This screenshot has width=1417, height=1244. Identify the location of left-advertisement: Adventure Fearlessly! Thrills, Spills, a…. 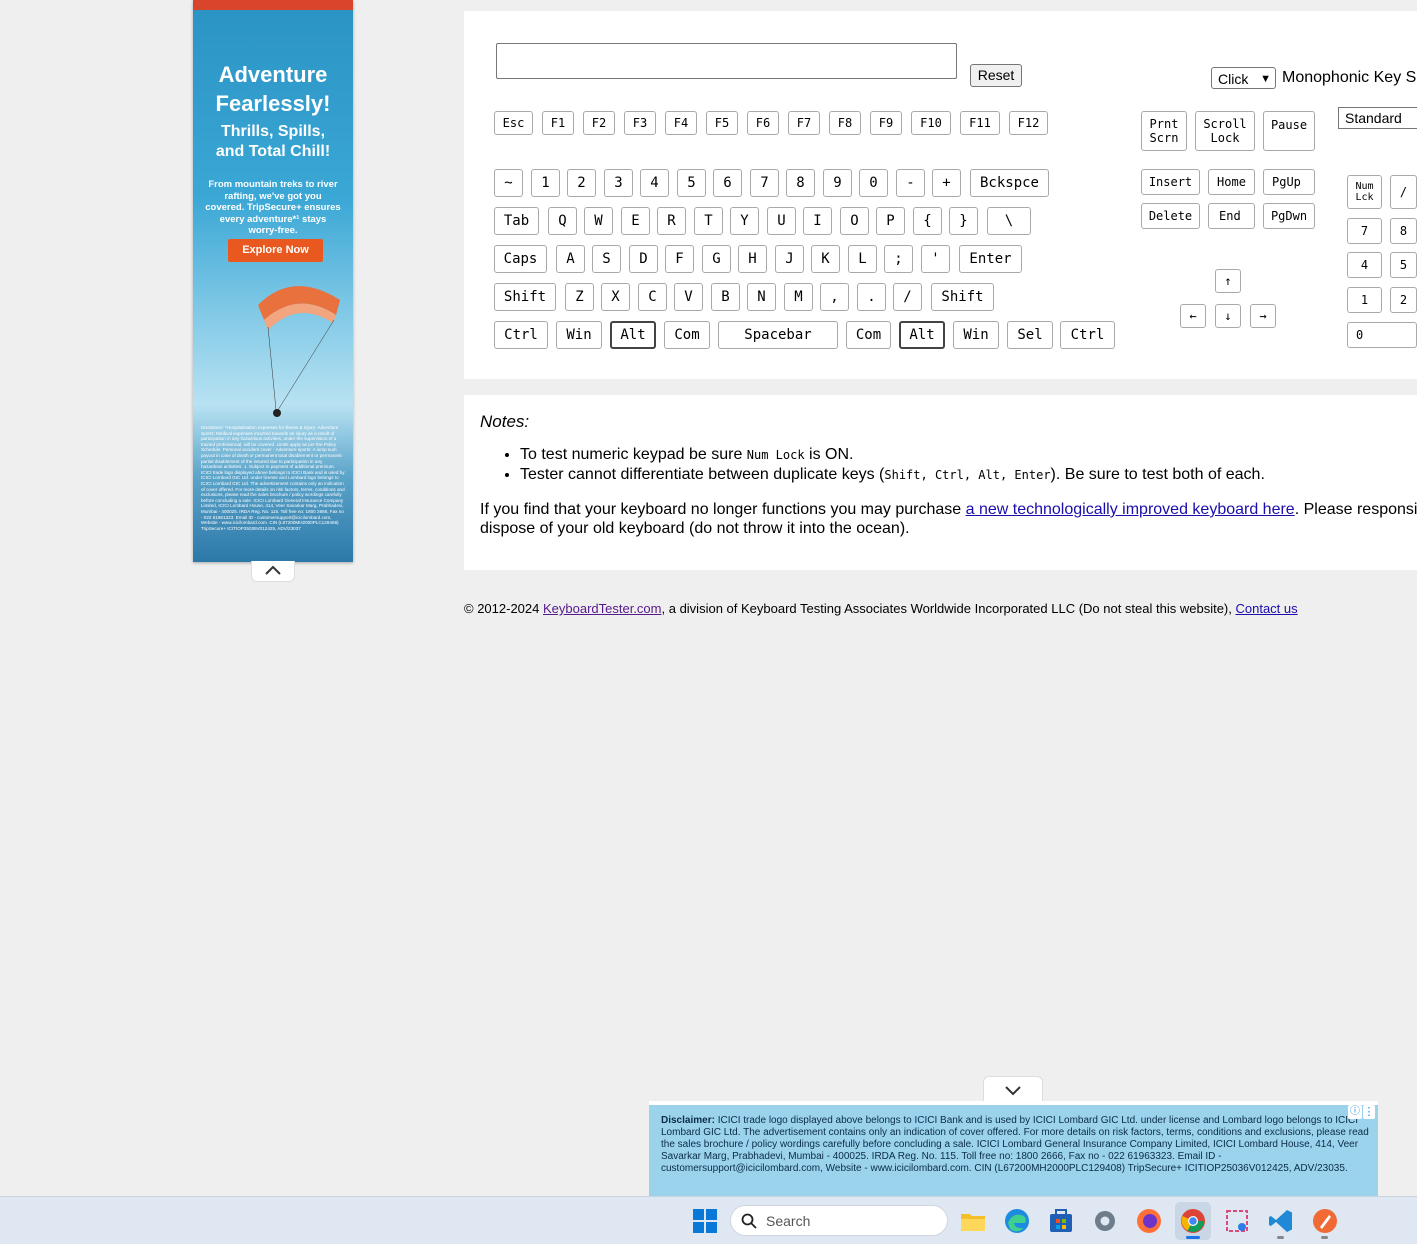
(273, 281).